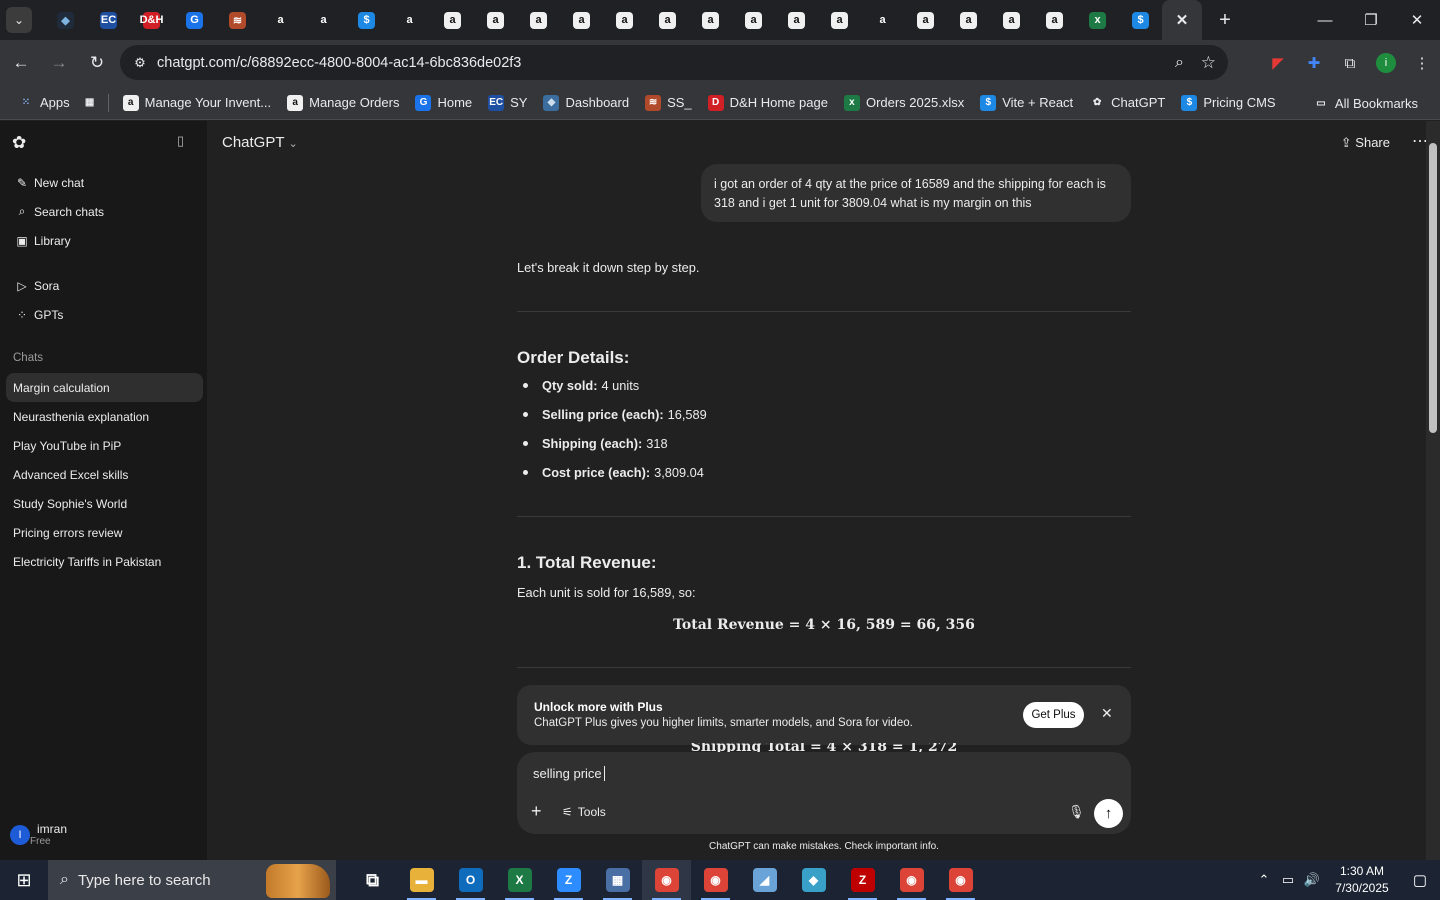  Describe the element at coordinates (1076, 812) in the screenshot. I see `microphone-icon: 🎙` at that location.